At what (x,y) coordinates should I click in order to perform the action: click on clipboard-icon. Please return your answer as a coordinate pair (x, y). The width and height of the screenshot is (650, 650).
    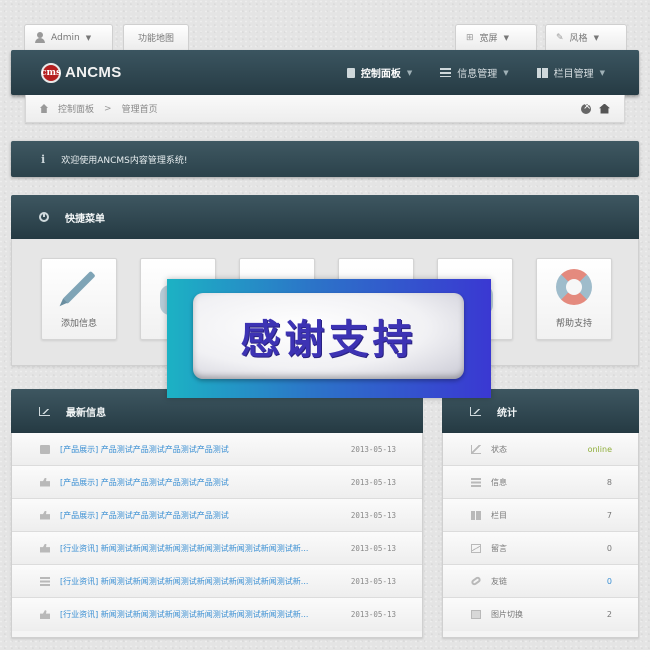
    Looking at the image, I should click on (350, 72).